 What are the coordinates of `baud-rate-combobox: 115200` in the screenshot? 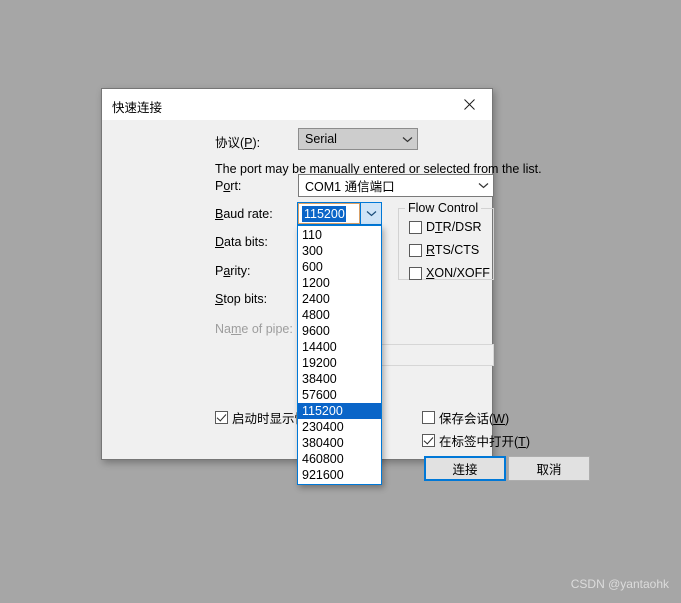 It's located at (339, 213).